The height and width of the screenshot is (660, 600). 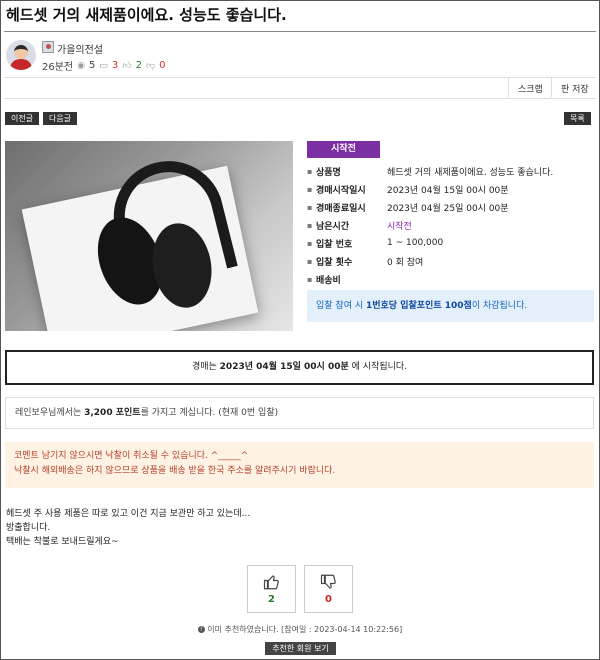 What do you see at coordinates (359, 225) in the screenshot?
I see `info-row-remaining: ▪ 남은시간 시작전` at bounding box center [359, 225].